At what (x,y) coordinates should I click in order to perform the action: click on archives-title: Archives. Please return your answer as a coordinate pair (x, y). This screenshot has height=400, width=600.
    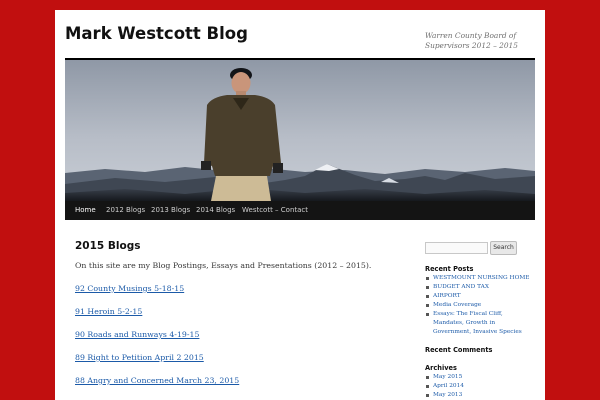
    Looking at the image, I should click on (441, 368).